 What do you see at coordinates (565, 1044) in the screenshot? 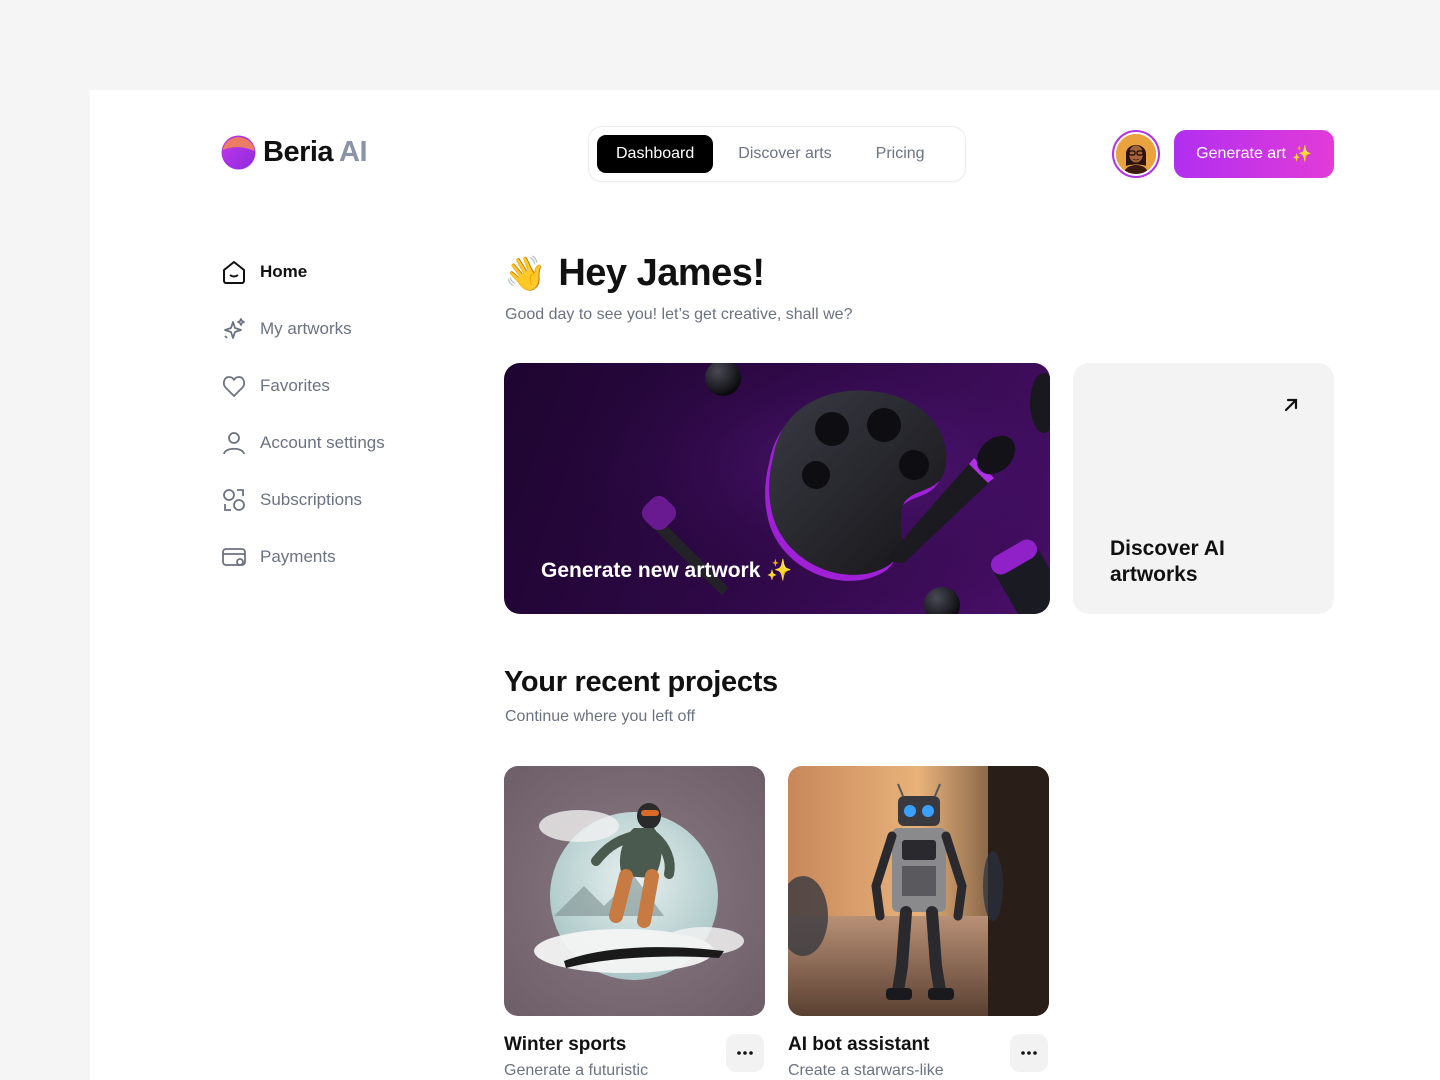
I see `project-title: Winter sports` at bounding box center [565, 1044].